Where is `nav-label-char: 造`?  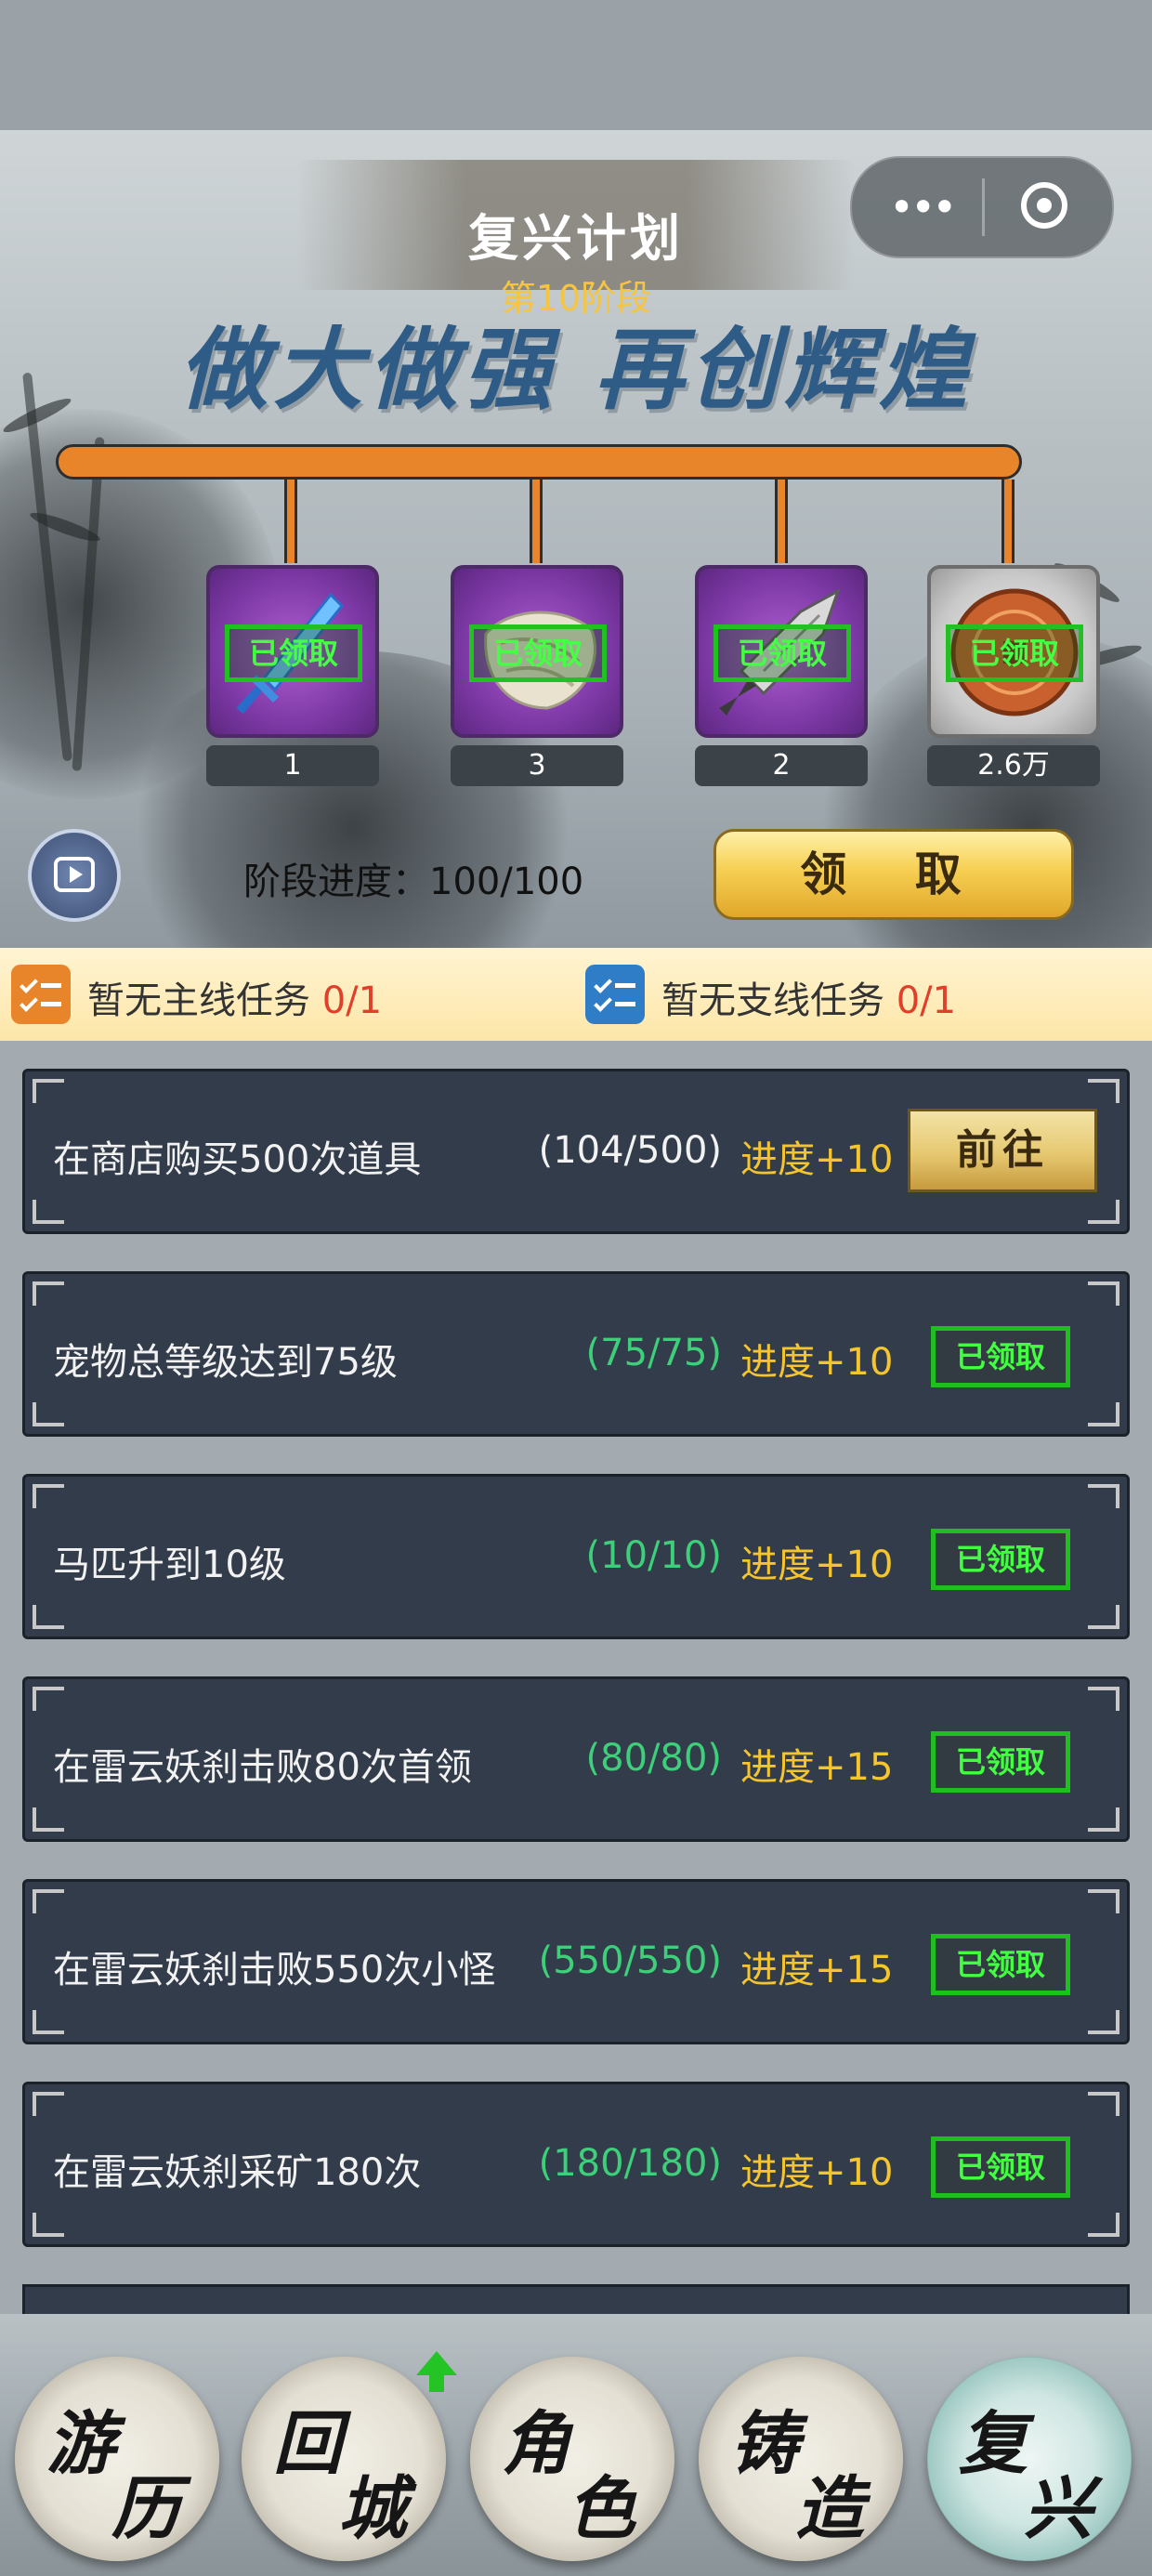
nav-label-char: 造 is located at coordinates (829, 2509).